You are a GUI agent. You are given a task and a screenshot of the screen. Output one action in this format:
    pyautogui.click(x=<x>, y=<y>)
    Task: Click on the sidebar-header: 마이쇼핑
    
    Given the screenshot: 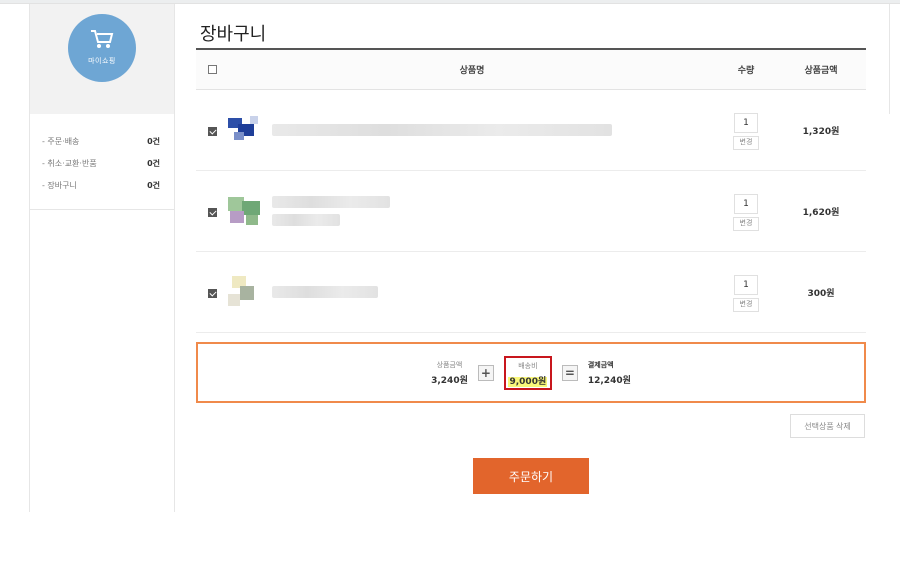 What is the action you would take?
    pyautogui.click(x=102, y=59)
    